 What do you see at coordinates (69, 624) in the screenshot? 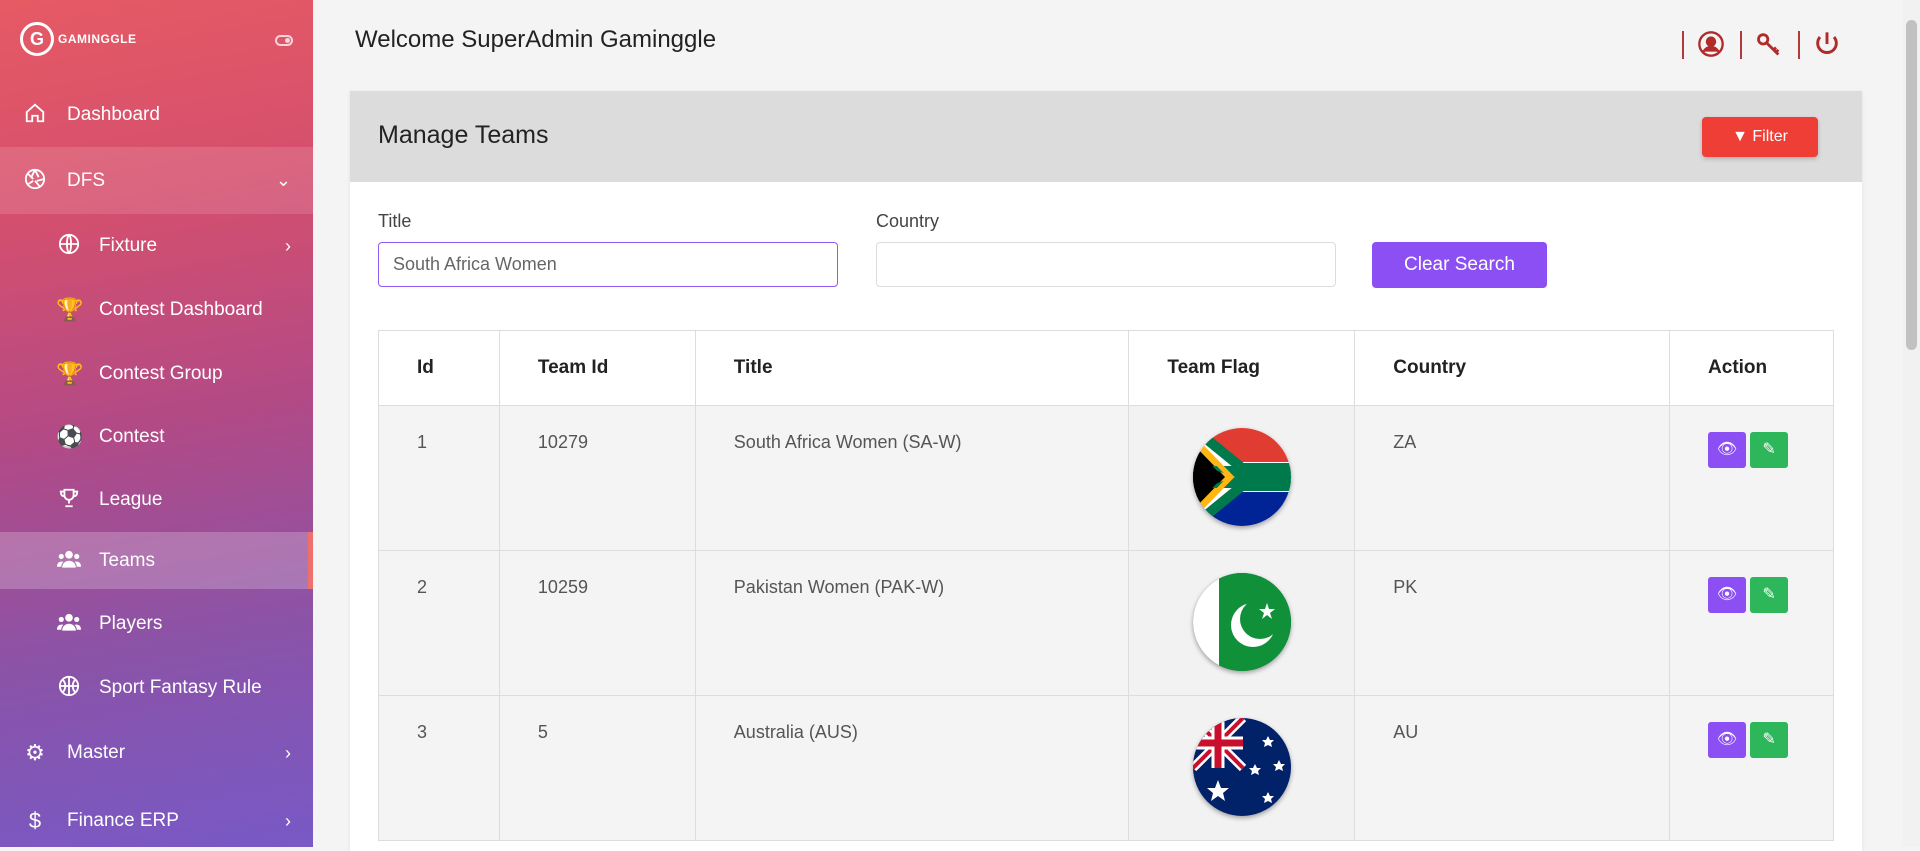
I see `users-icon` at bounding box center [69, 624].